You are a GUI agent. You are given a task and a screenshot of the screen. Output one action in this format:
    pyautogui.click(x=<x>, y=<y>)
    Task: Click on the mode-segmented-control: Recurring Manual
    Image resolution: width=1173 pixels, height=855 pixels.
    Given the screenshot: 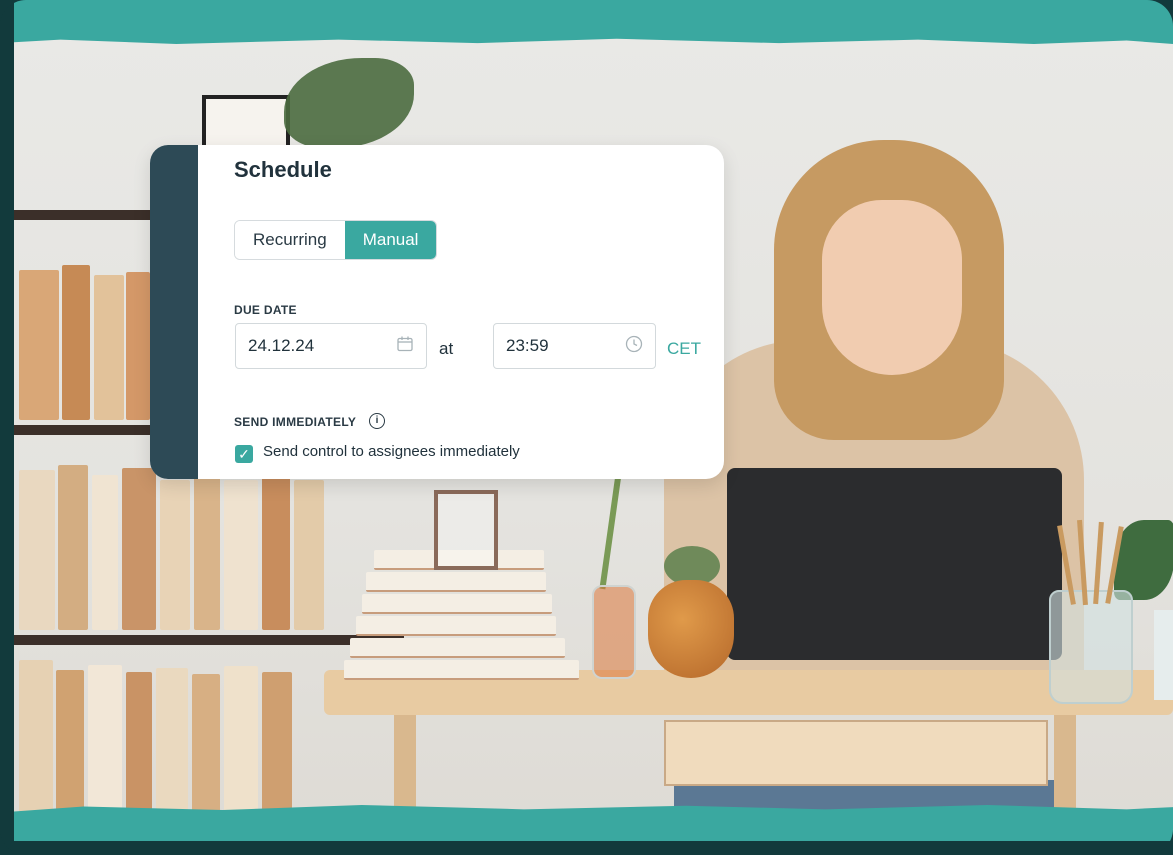 What is the action you would take?
    pyautogui.click(x=336, y=240)
    